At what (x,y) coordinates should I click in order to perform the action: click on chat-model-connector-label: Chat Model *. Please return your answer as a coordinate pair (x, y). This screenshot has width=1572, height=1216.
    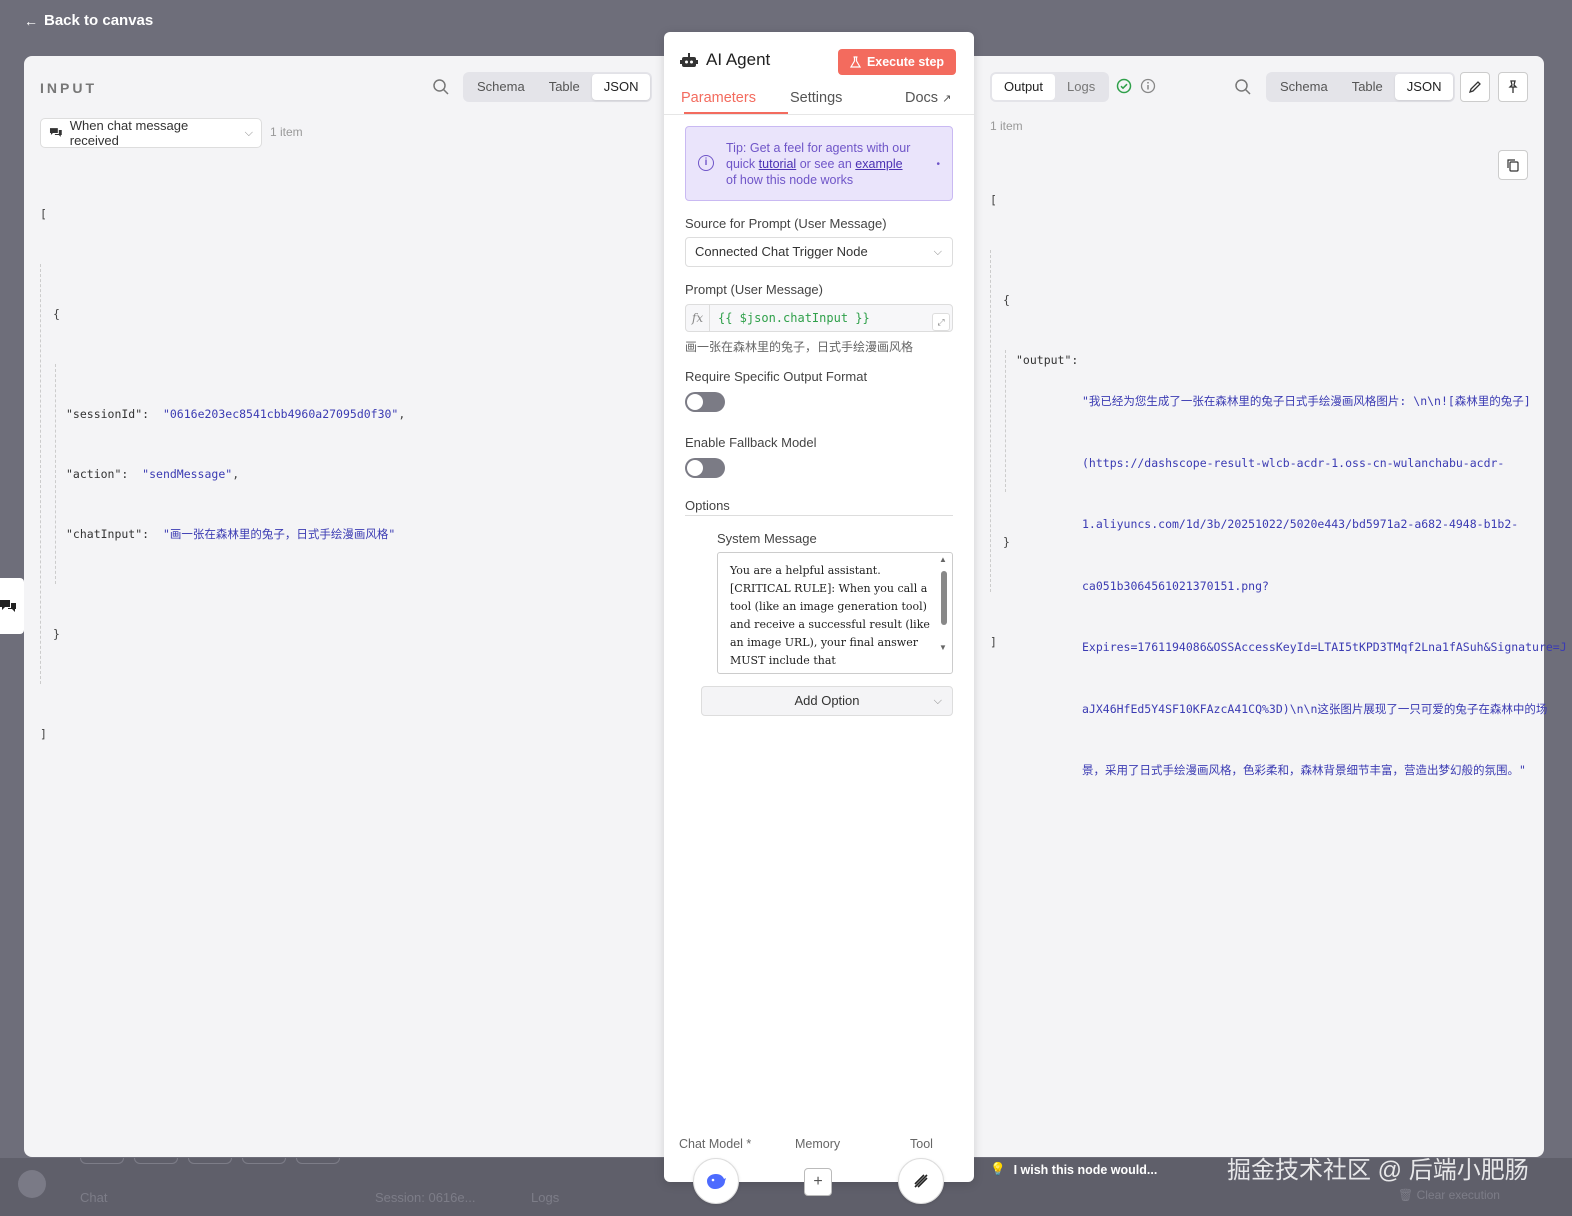
    Looking at the image, I should click on (715, 1144).